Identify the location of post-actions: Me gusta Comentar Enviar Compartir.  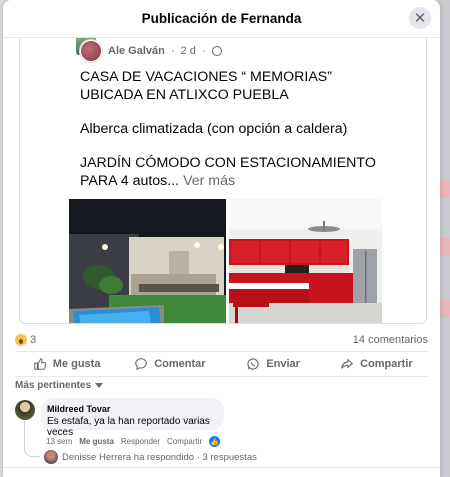
(221, 364).